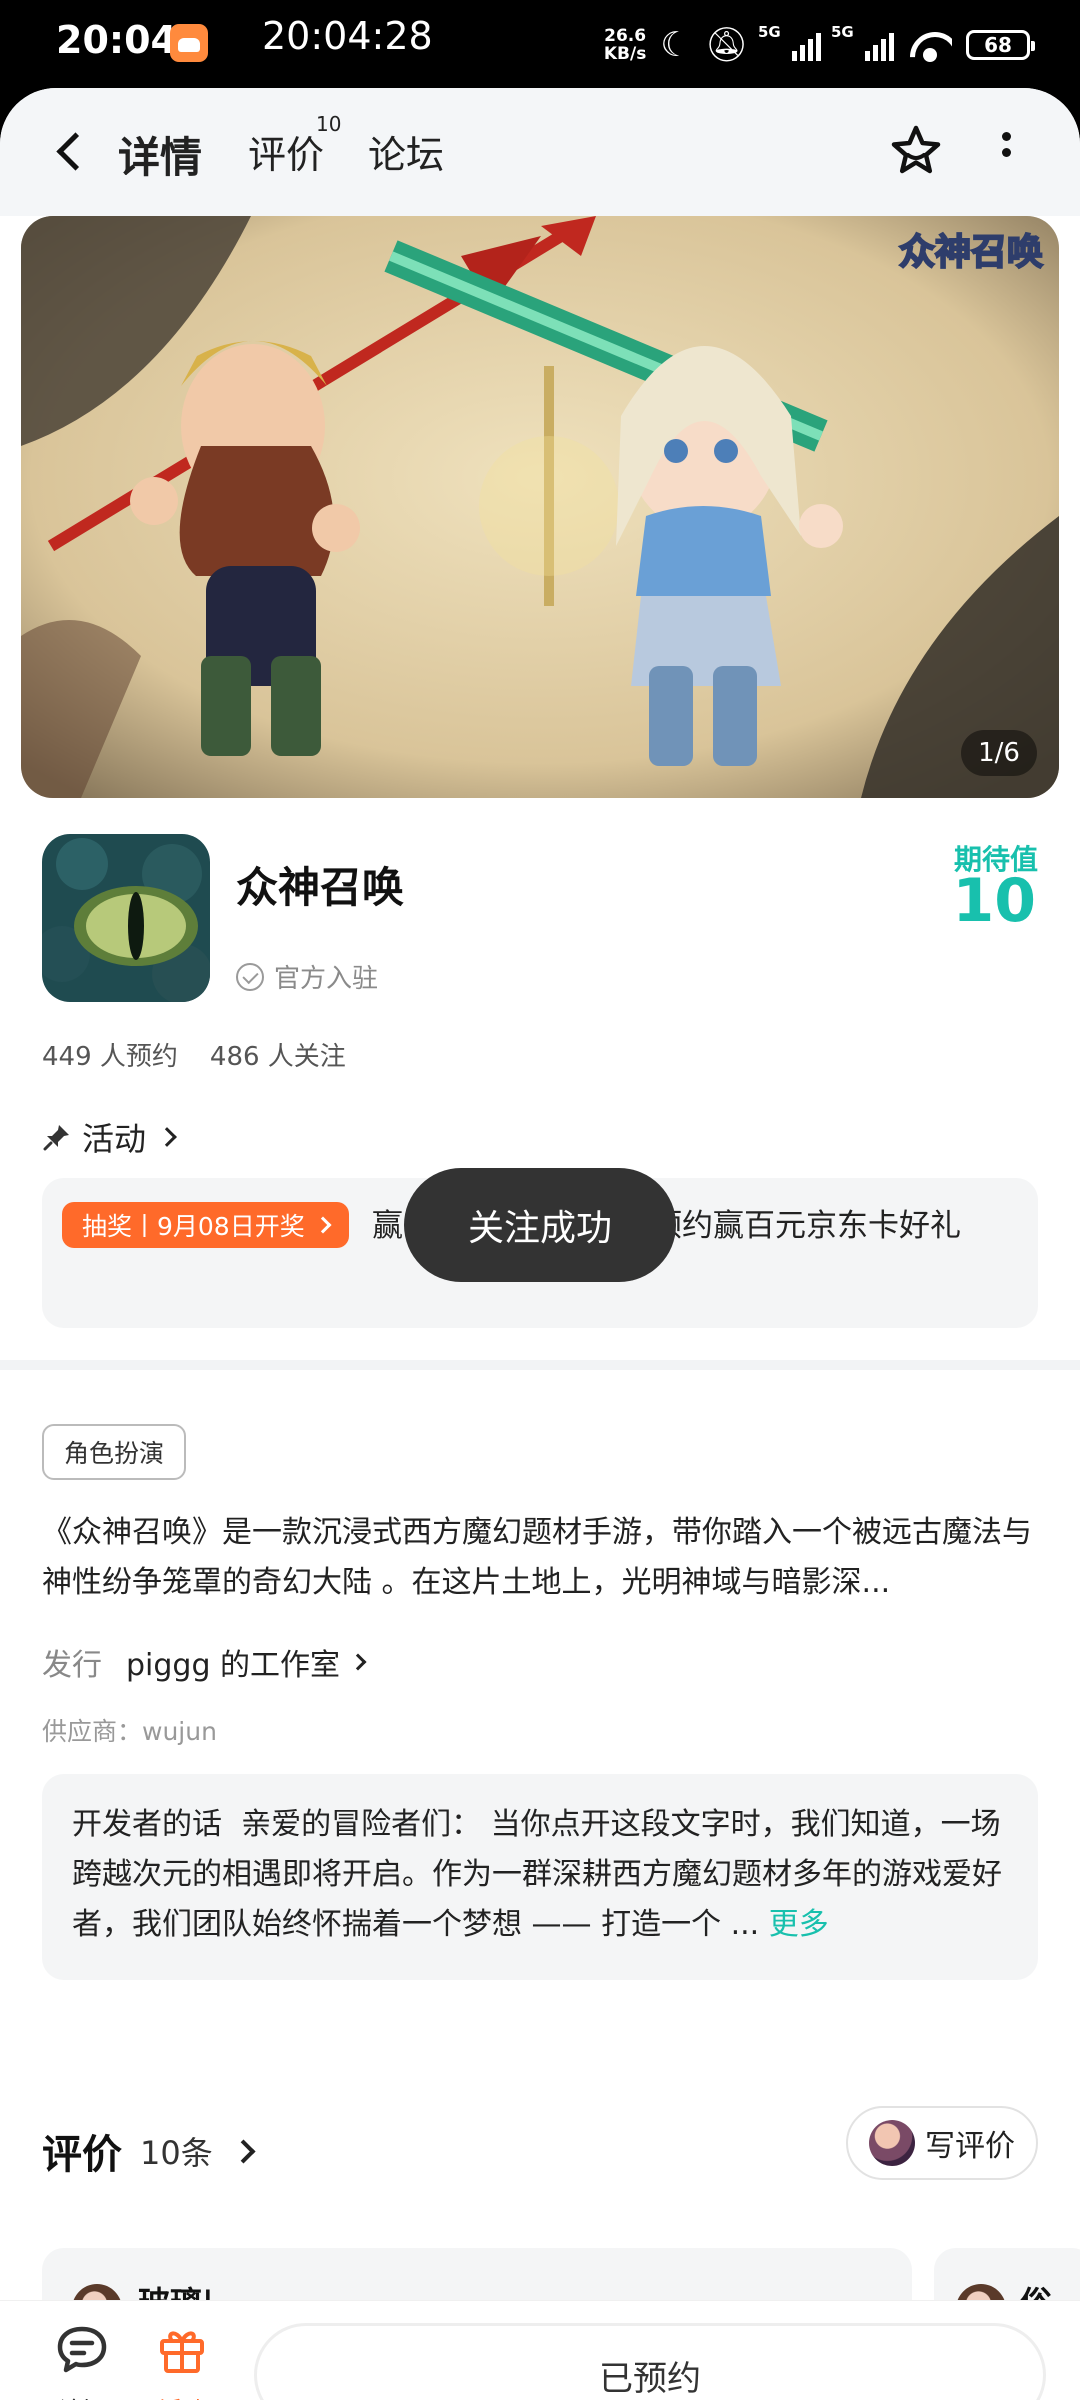  Describe the element at coordinates (129, 1731) in the screenshot. I see `supplier-text: 供应商：wujun` at that location.